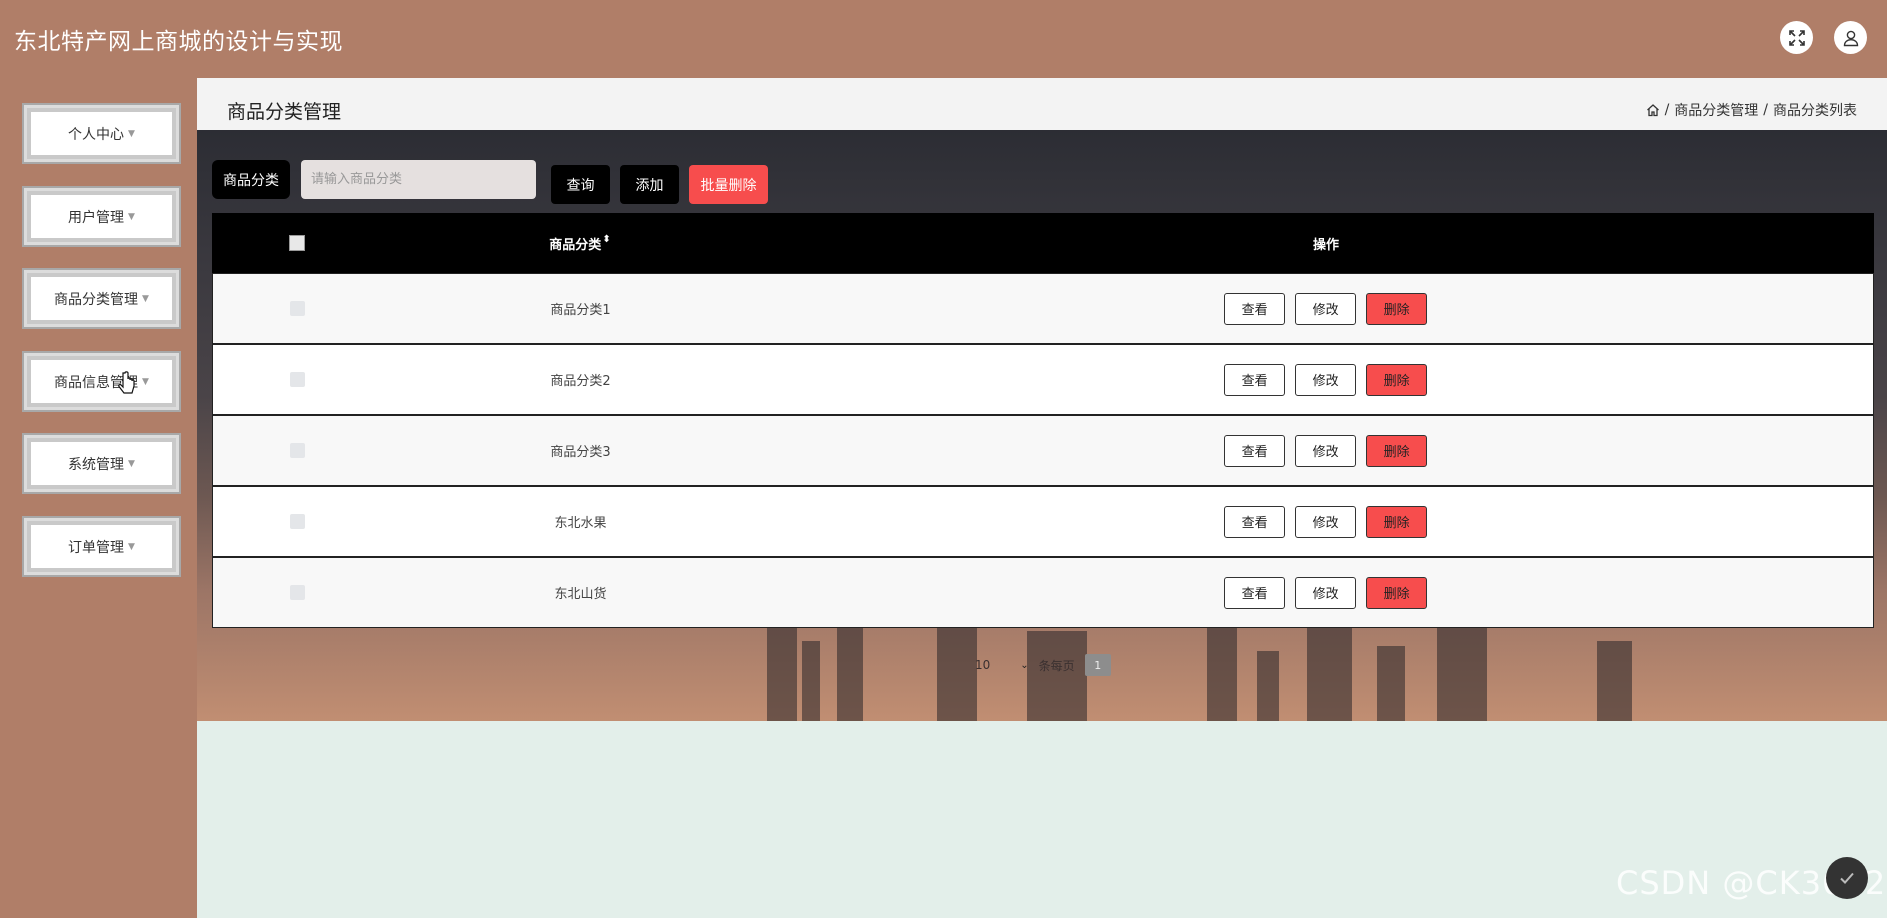  Describe the element at coordinates (580, 594) in the screenshot. I see `category-name-cell: 东北山货` at that location.